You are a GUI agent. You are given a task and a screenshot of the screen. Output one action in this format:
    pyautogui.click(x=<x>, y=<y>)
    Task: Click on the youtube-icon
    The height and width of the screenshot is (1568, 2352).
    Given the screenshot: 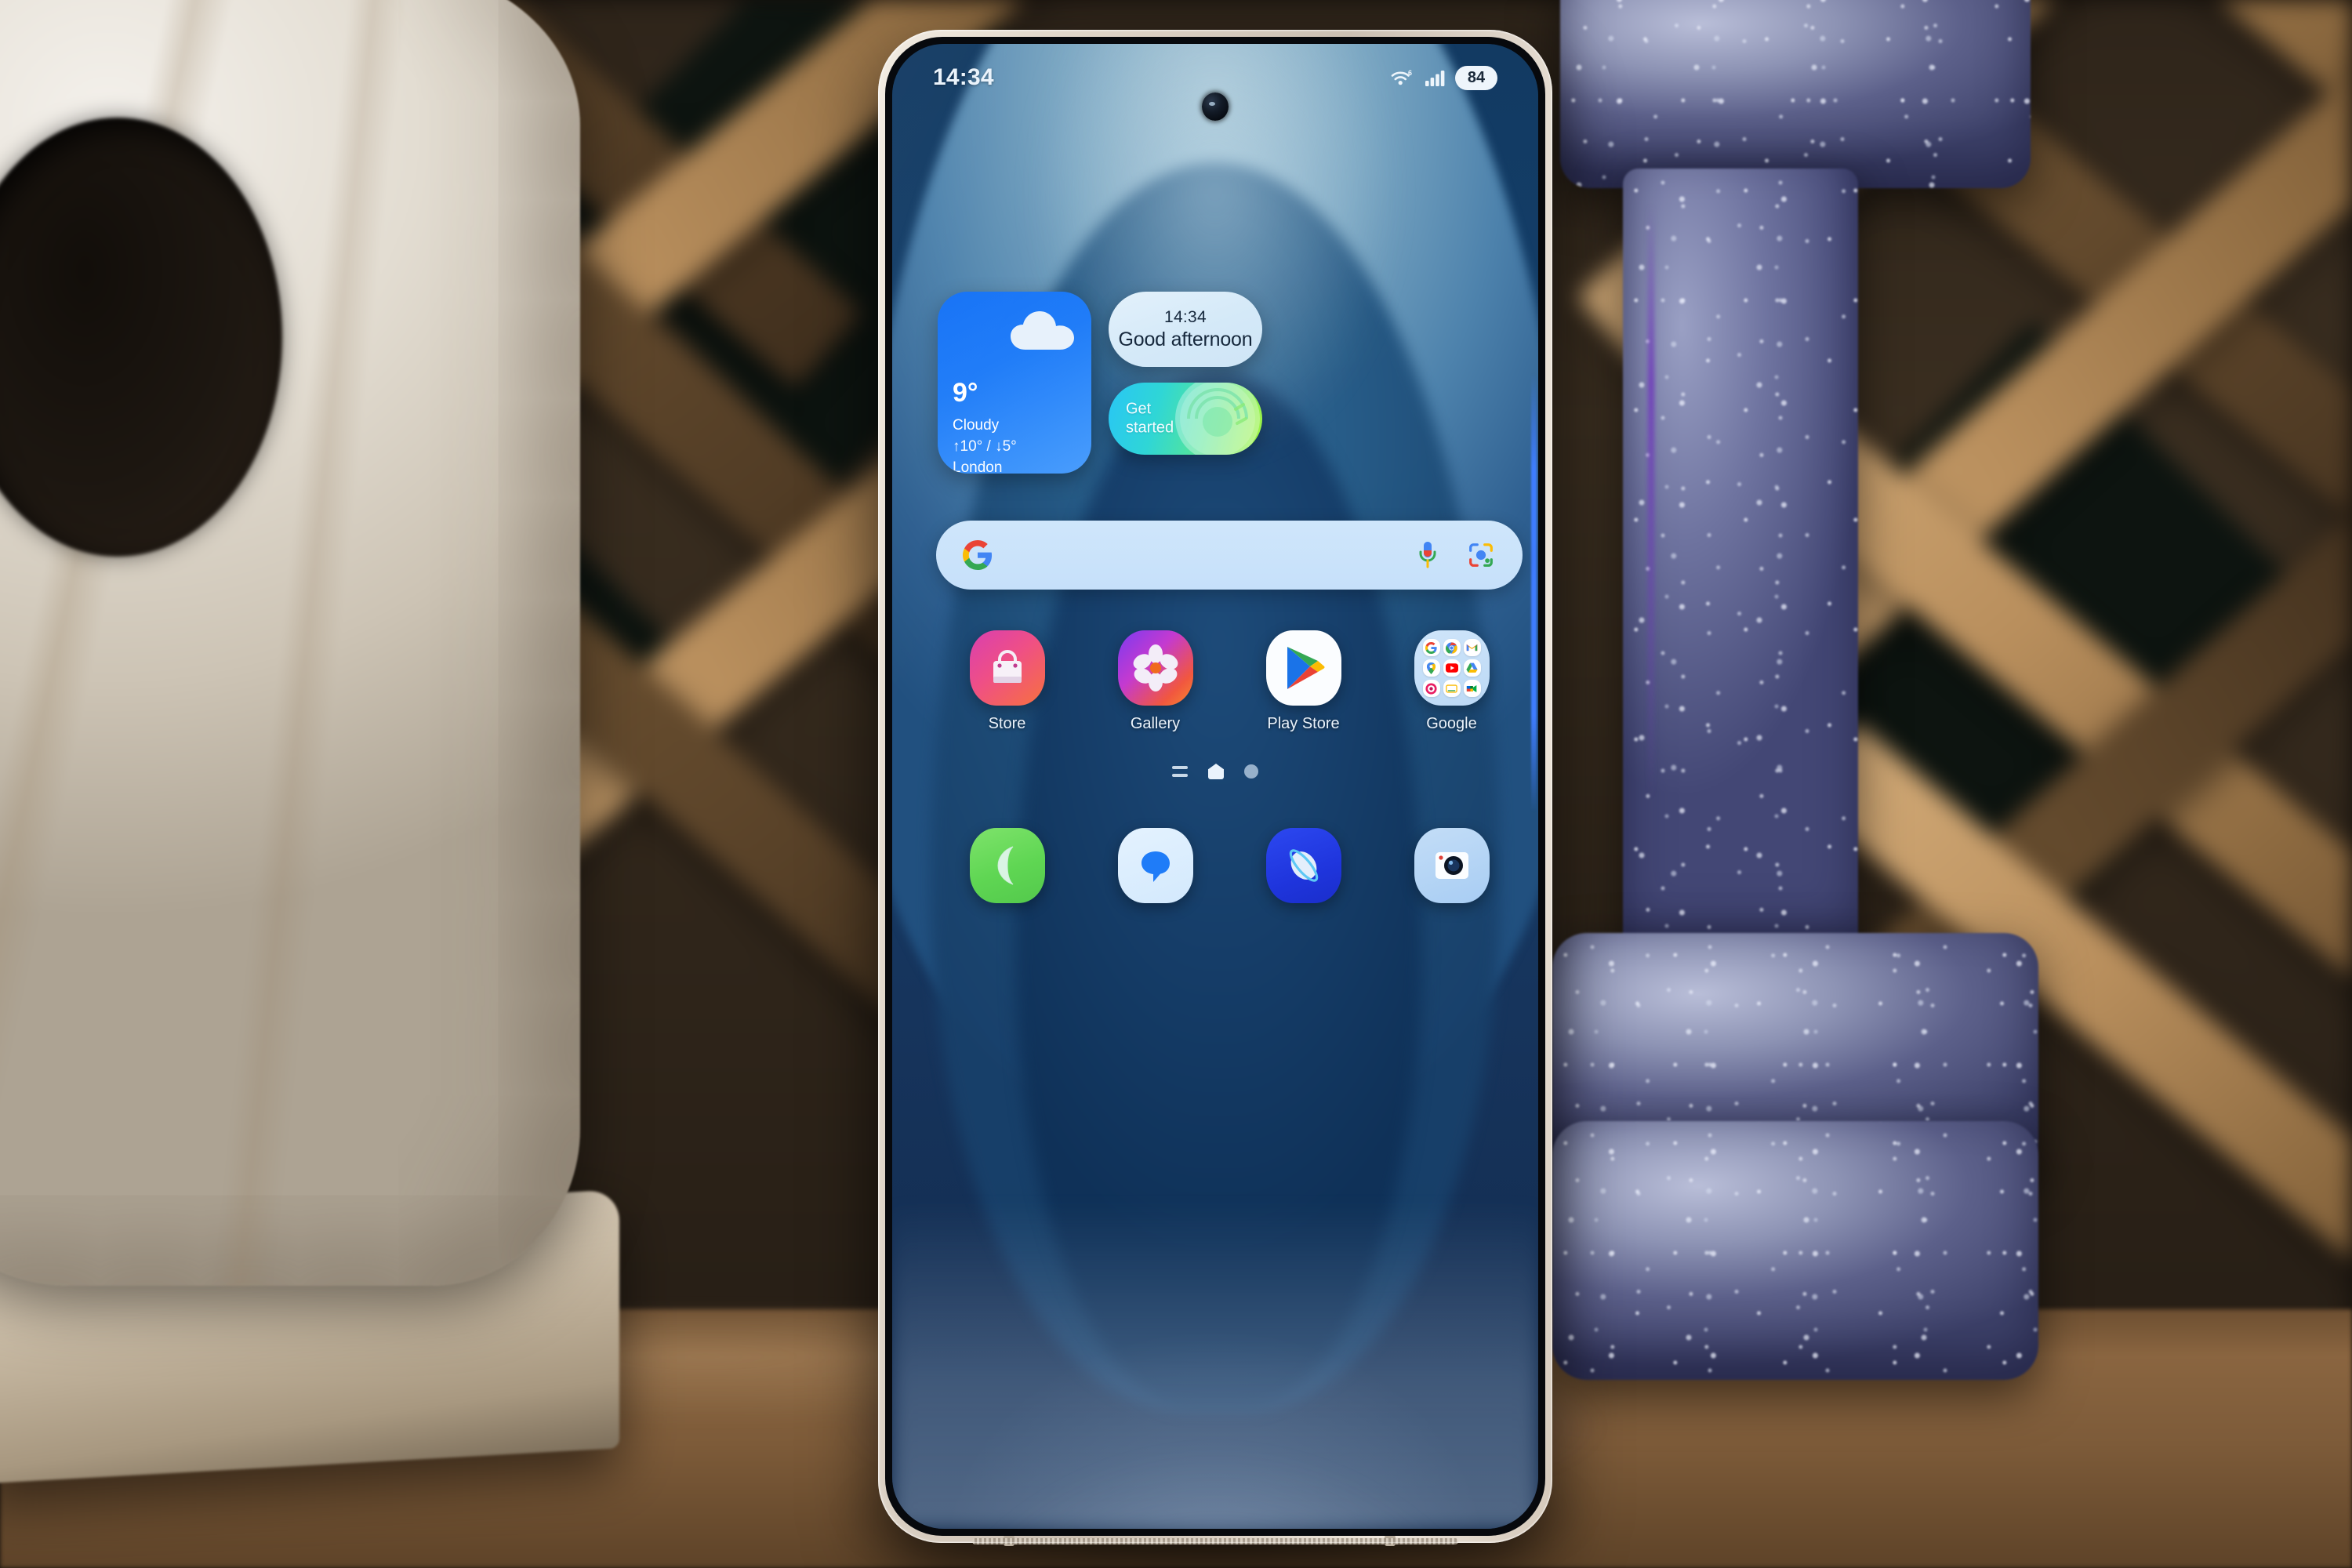 What is the action you would take?
    pyautogui.click(x=1452, y=668)
    